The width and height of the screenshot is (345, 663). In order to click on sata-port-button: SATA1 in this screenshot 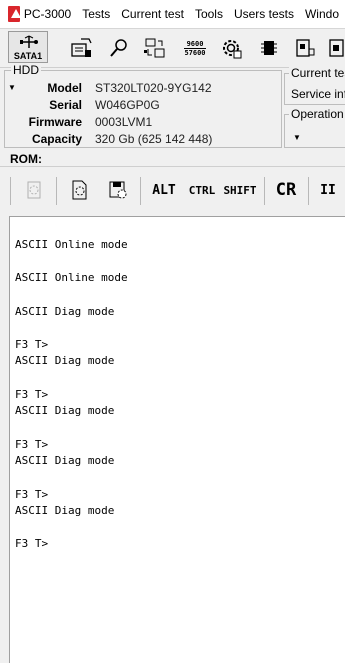, I will do `click(28, 47)`.